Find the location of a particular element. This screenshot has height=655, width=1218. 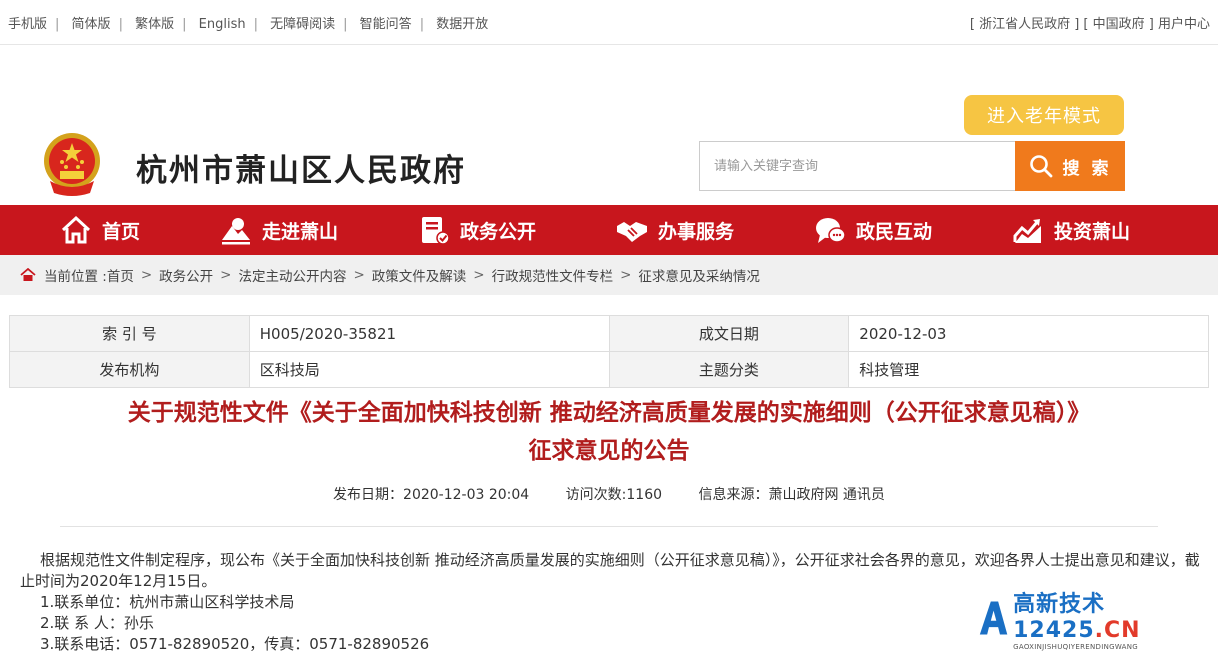

table-row: 索 引 号 H005/2020-35821 成文日期 2020-12-03 is located at coordinates (609, 334).